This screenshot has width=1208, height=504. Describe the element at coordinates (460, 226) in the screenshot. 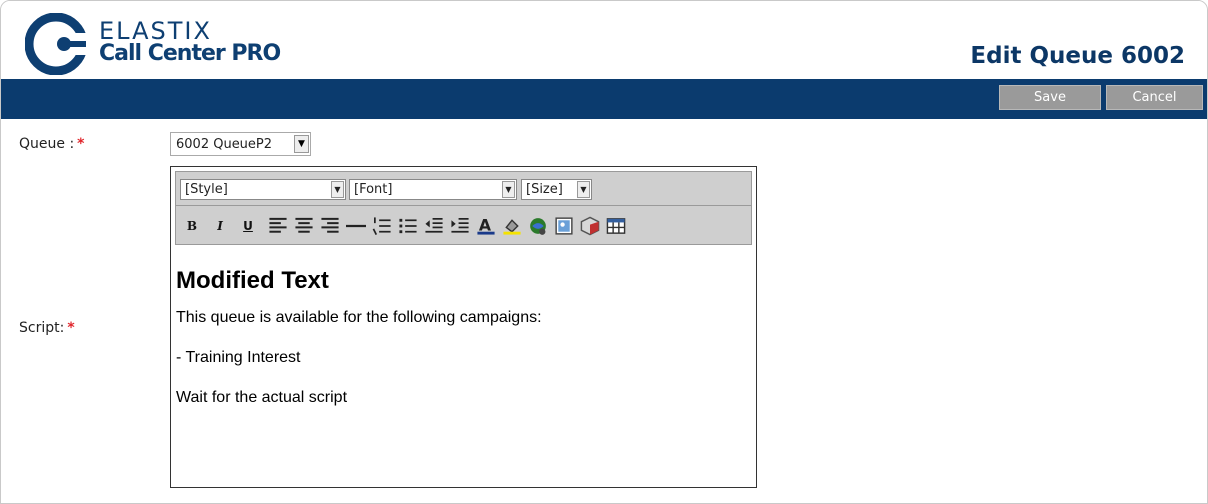

I see `indent-icon` at that location.